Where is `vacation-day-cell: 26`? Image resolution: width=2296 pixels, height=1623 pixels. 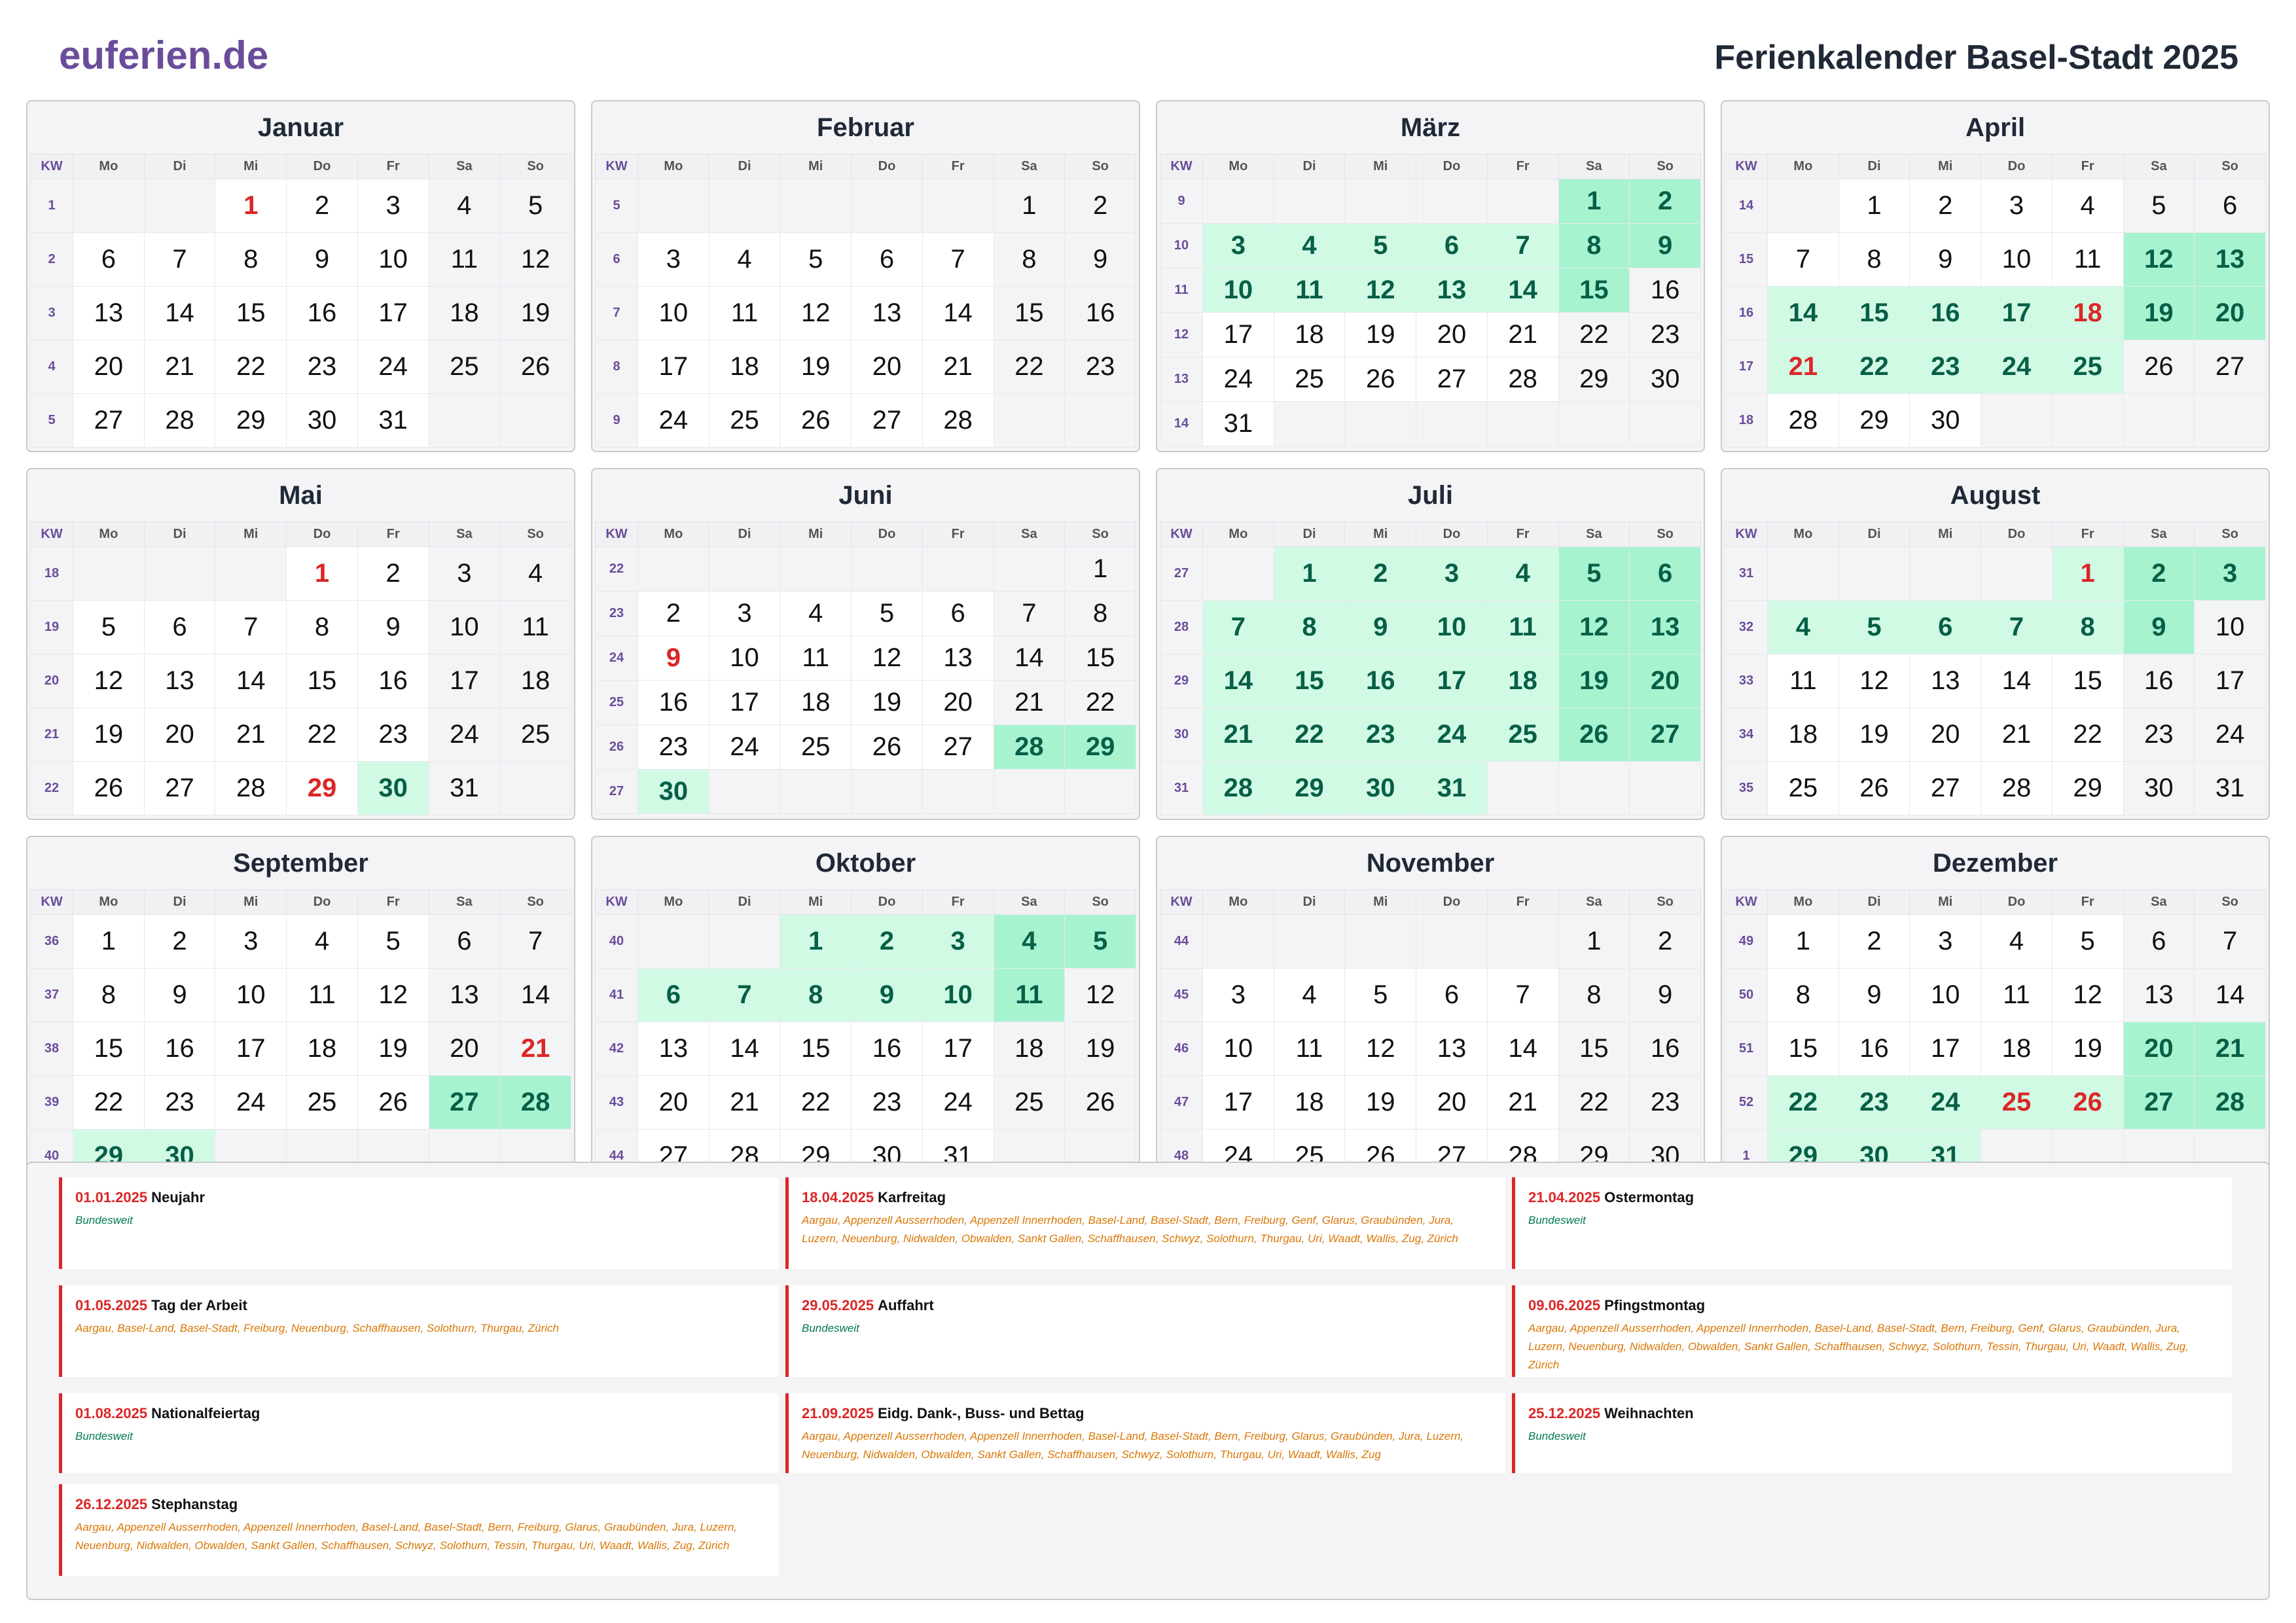 vacation-day-cell: 26 is located at coordinates (1594, 735).